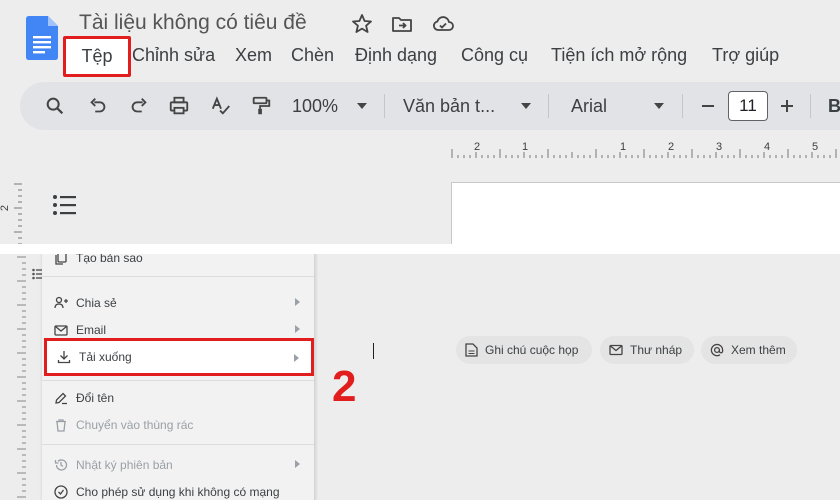 The image size is (840, 500). I want to click on history-icon, so click(61, 465).